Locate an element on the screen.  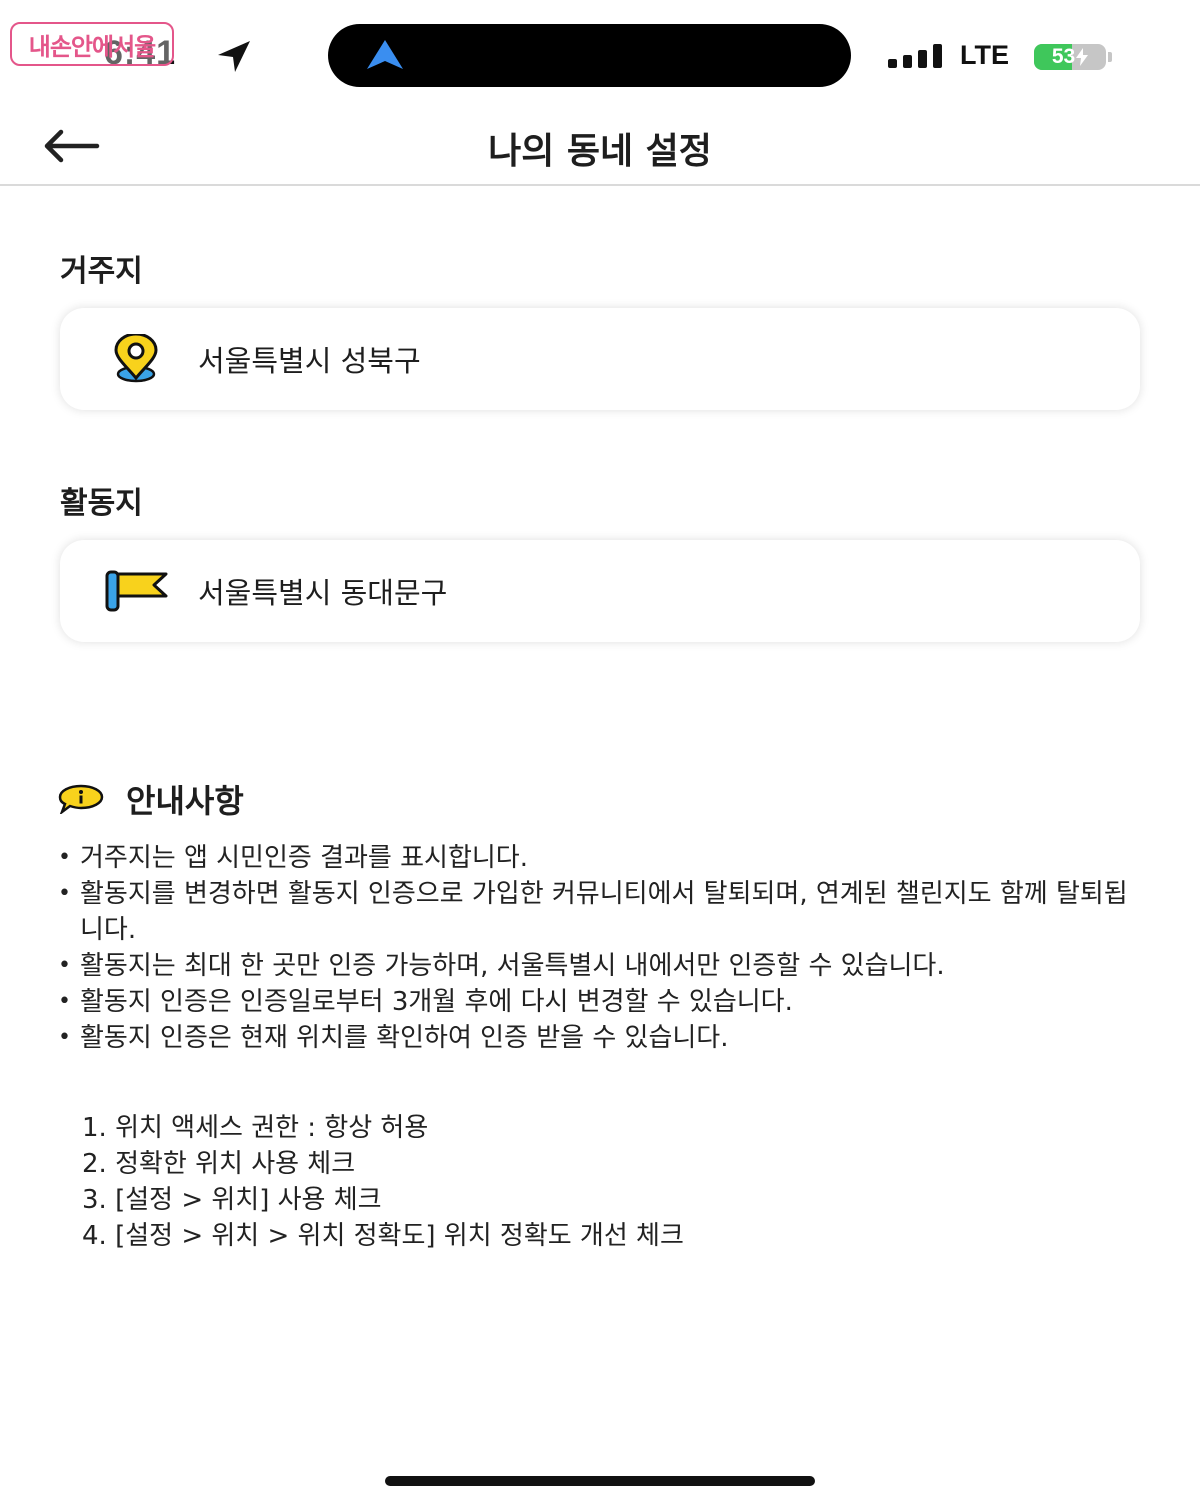
flag-icon is located at coordinates (136, 591).